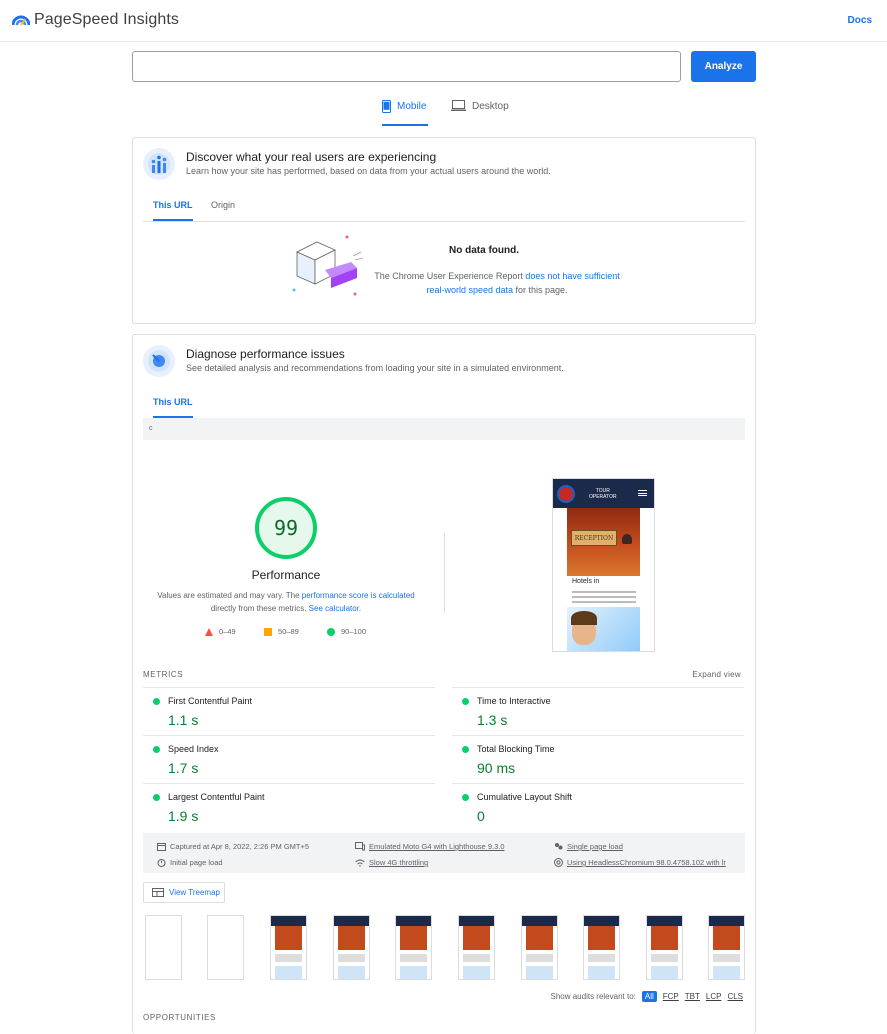 The image size is (887, 1034). Describe the element at coordinates (354, 631) in the screenshot. I see `legend-pass-range: 90–100` at that location.